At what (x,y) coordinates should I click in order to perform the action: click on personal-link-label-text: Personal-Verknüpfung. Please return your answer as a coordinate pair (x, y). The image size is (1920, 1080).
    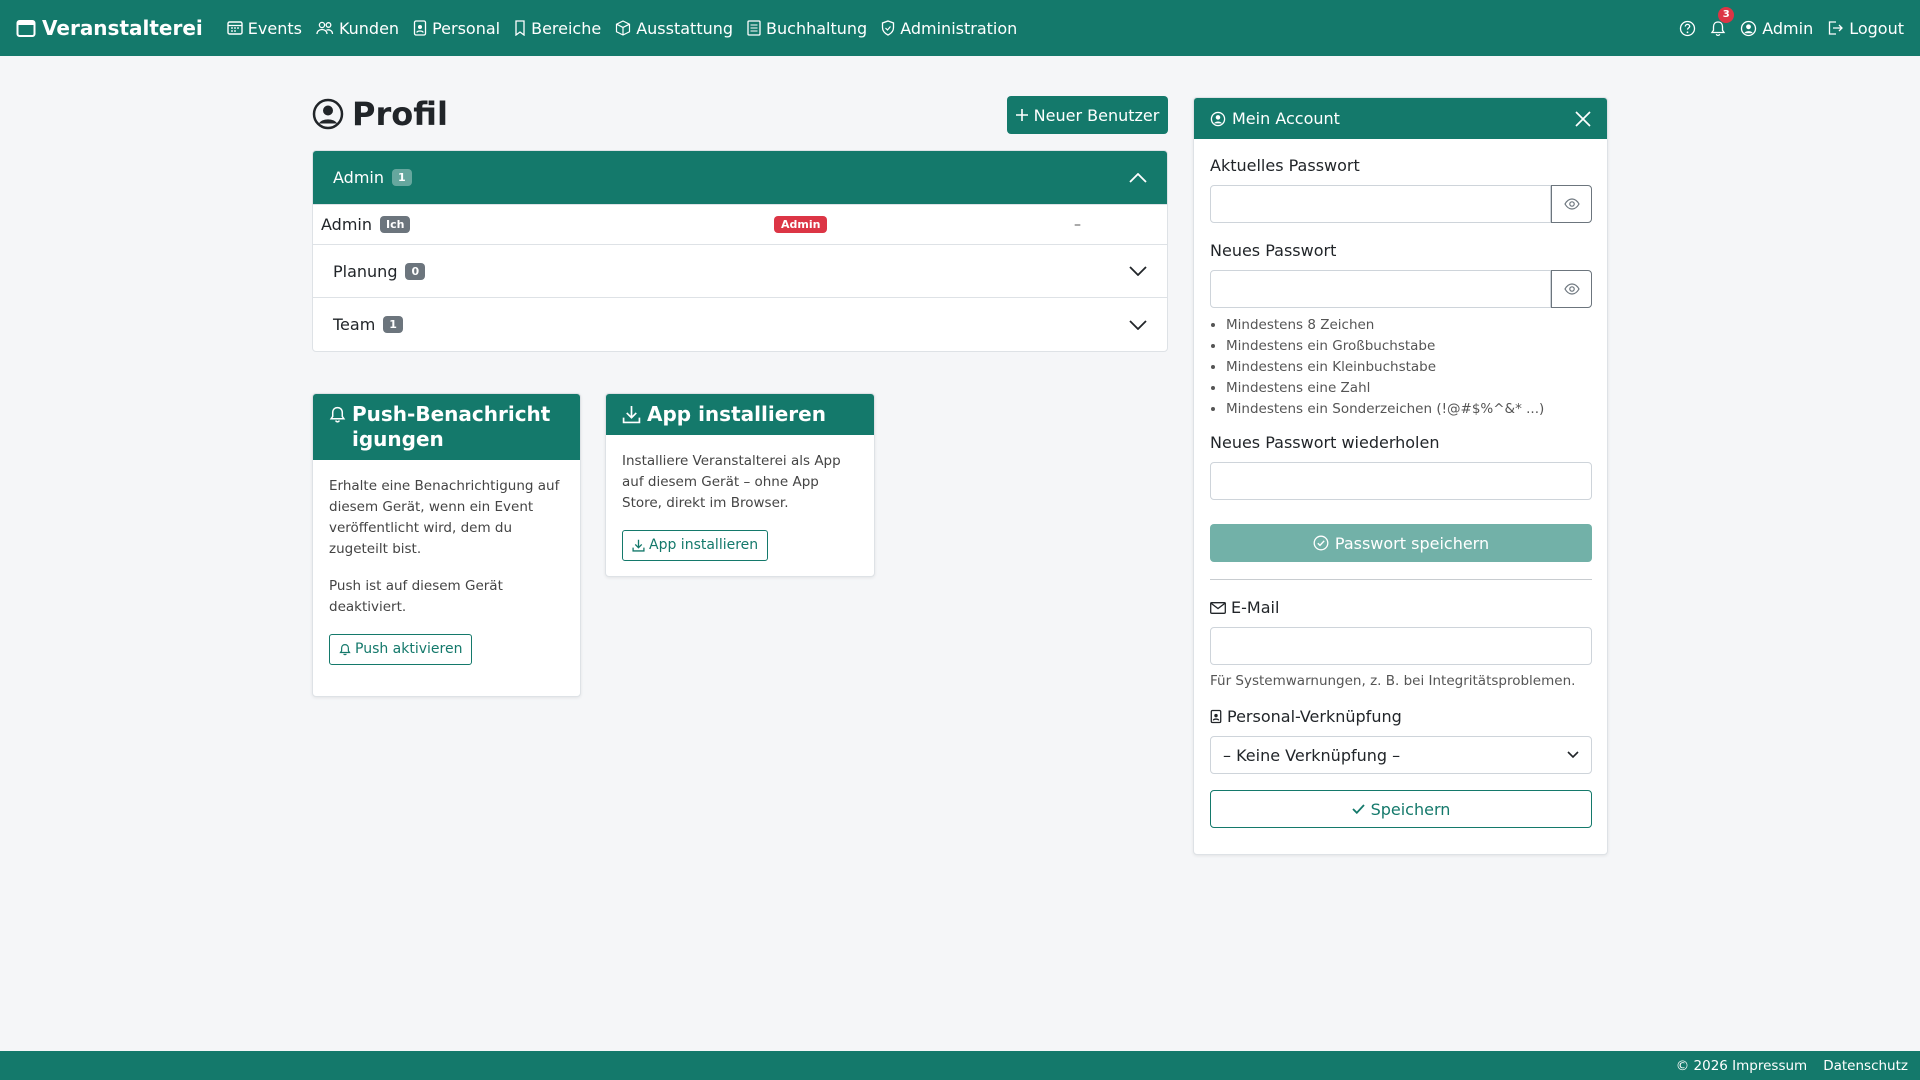
    Looking at the image, I should click on (1314, 716).